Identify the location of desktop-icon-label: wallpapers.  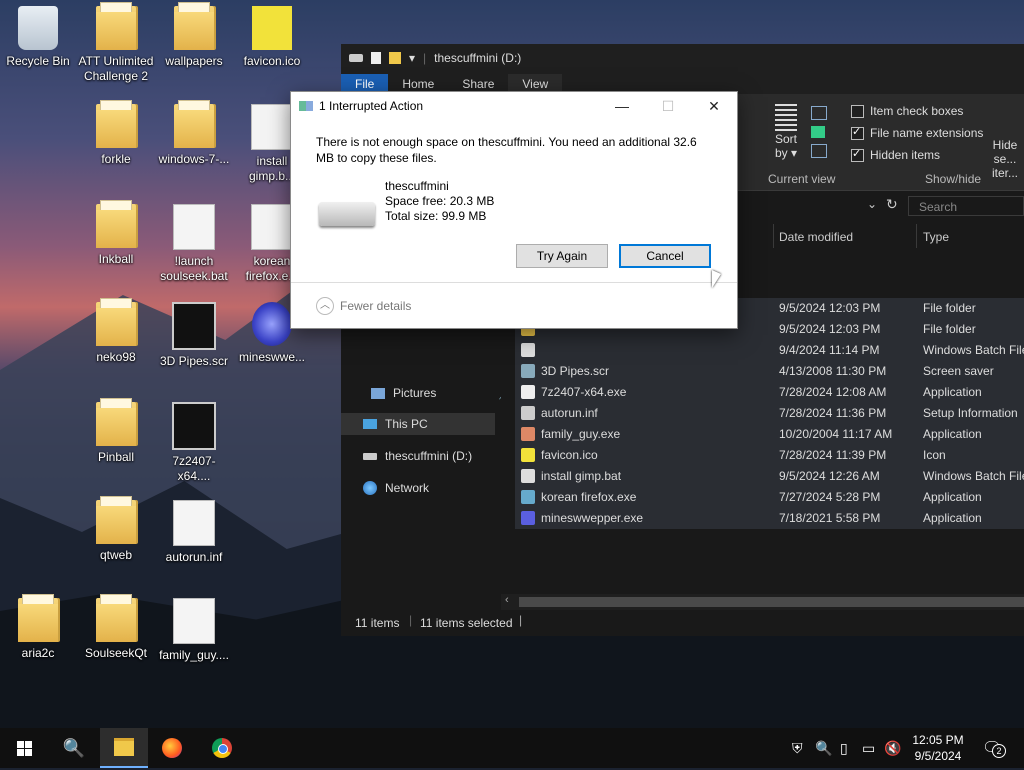
(194, 61).